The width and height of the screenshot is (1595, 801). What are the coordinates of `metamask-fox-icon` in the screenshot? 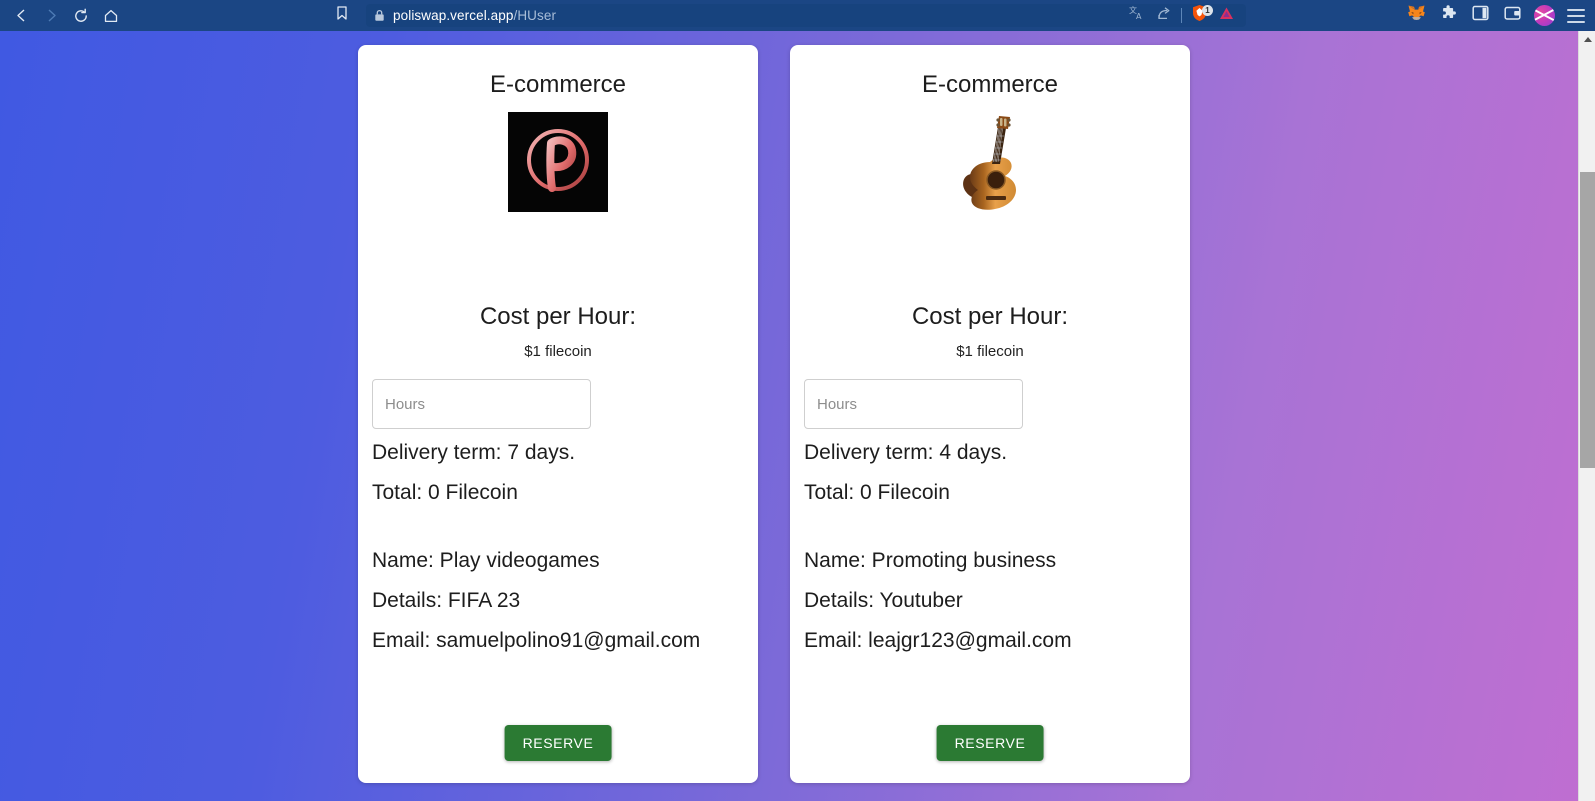 It's located at (1416, 15).